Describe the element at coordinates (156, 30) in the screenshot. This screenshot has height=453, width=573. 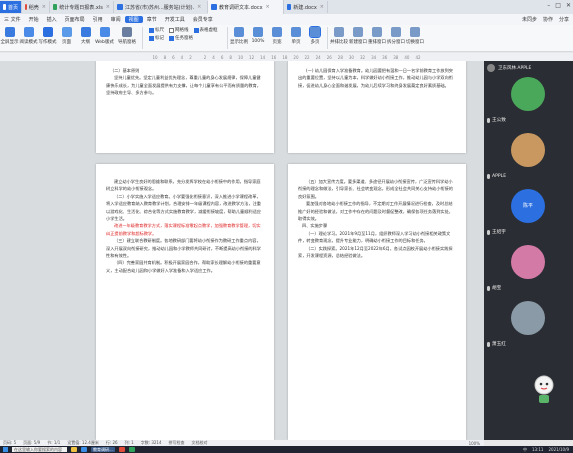
I see `check-0: 标尺` at that location.